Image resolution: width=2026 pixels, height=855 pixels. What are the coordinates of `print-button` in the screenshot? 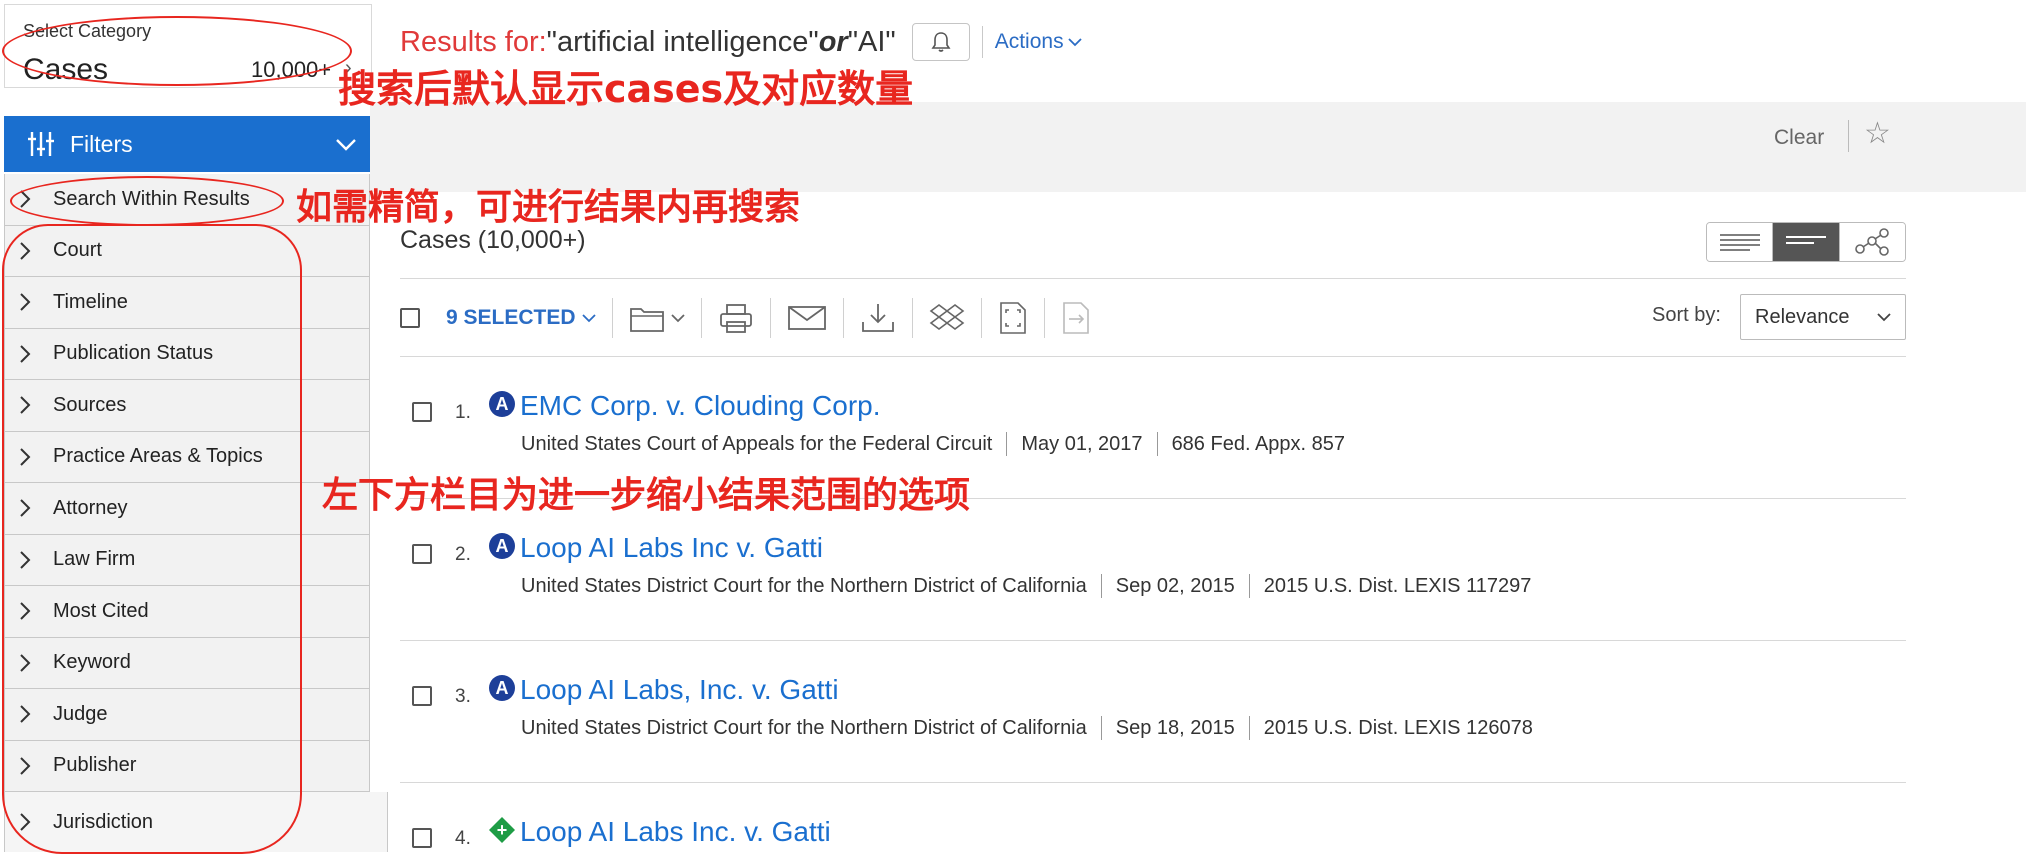 It's located at (736, 318).